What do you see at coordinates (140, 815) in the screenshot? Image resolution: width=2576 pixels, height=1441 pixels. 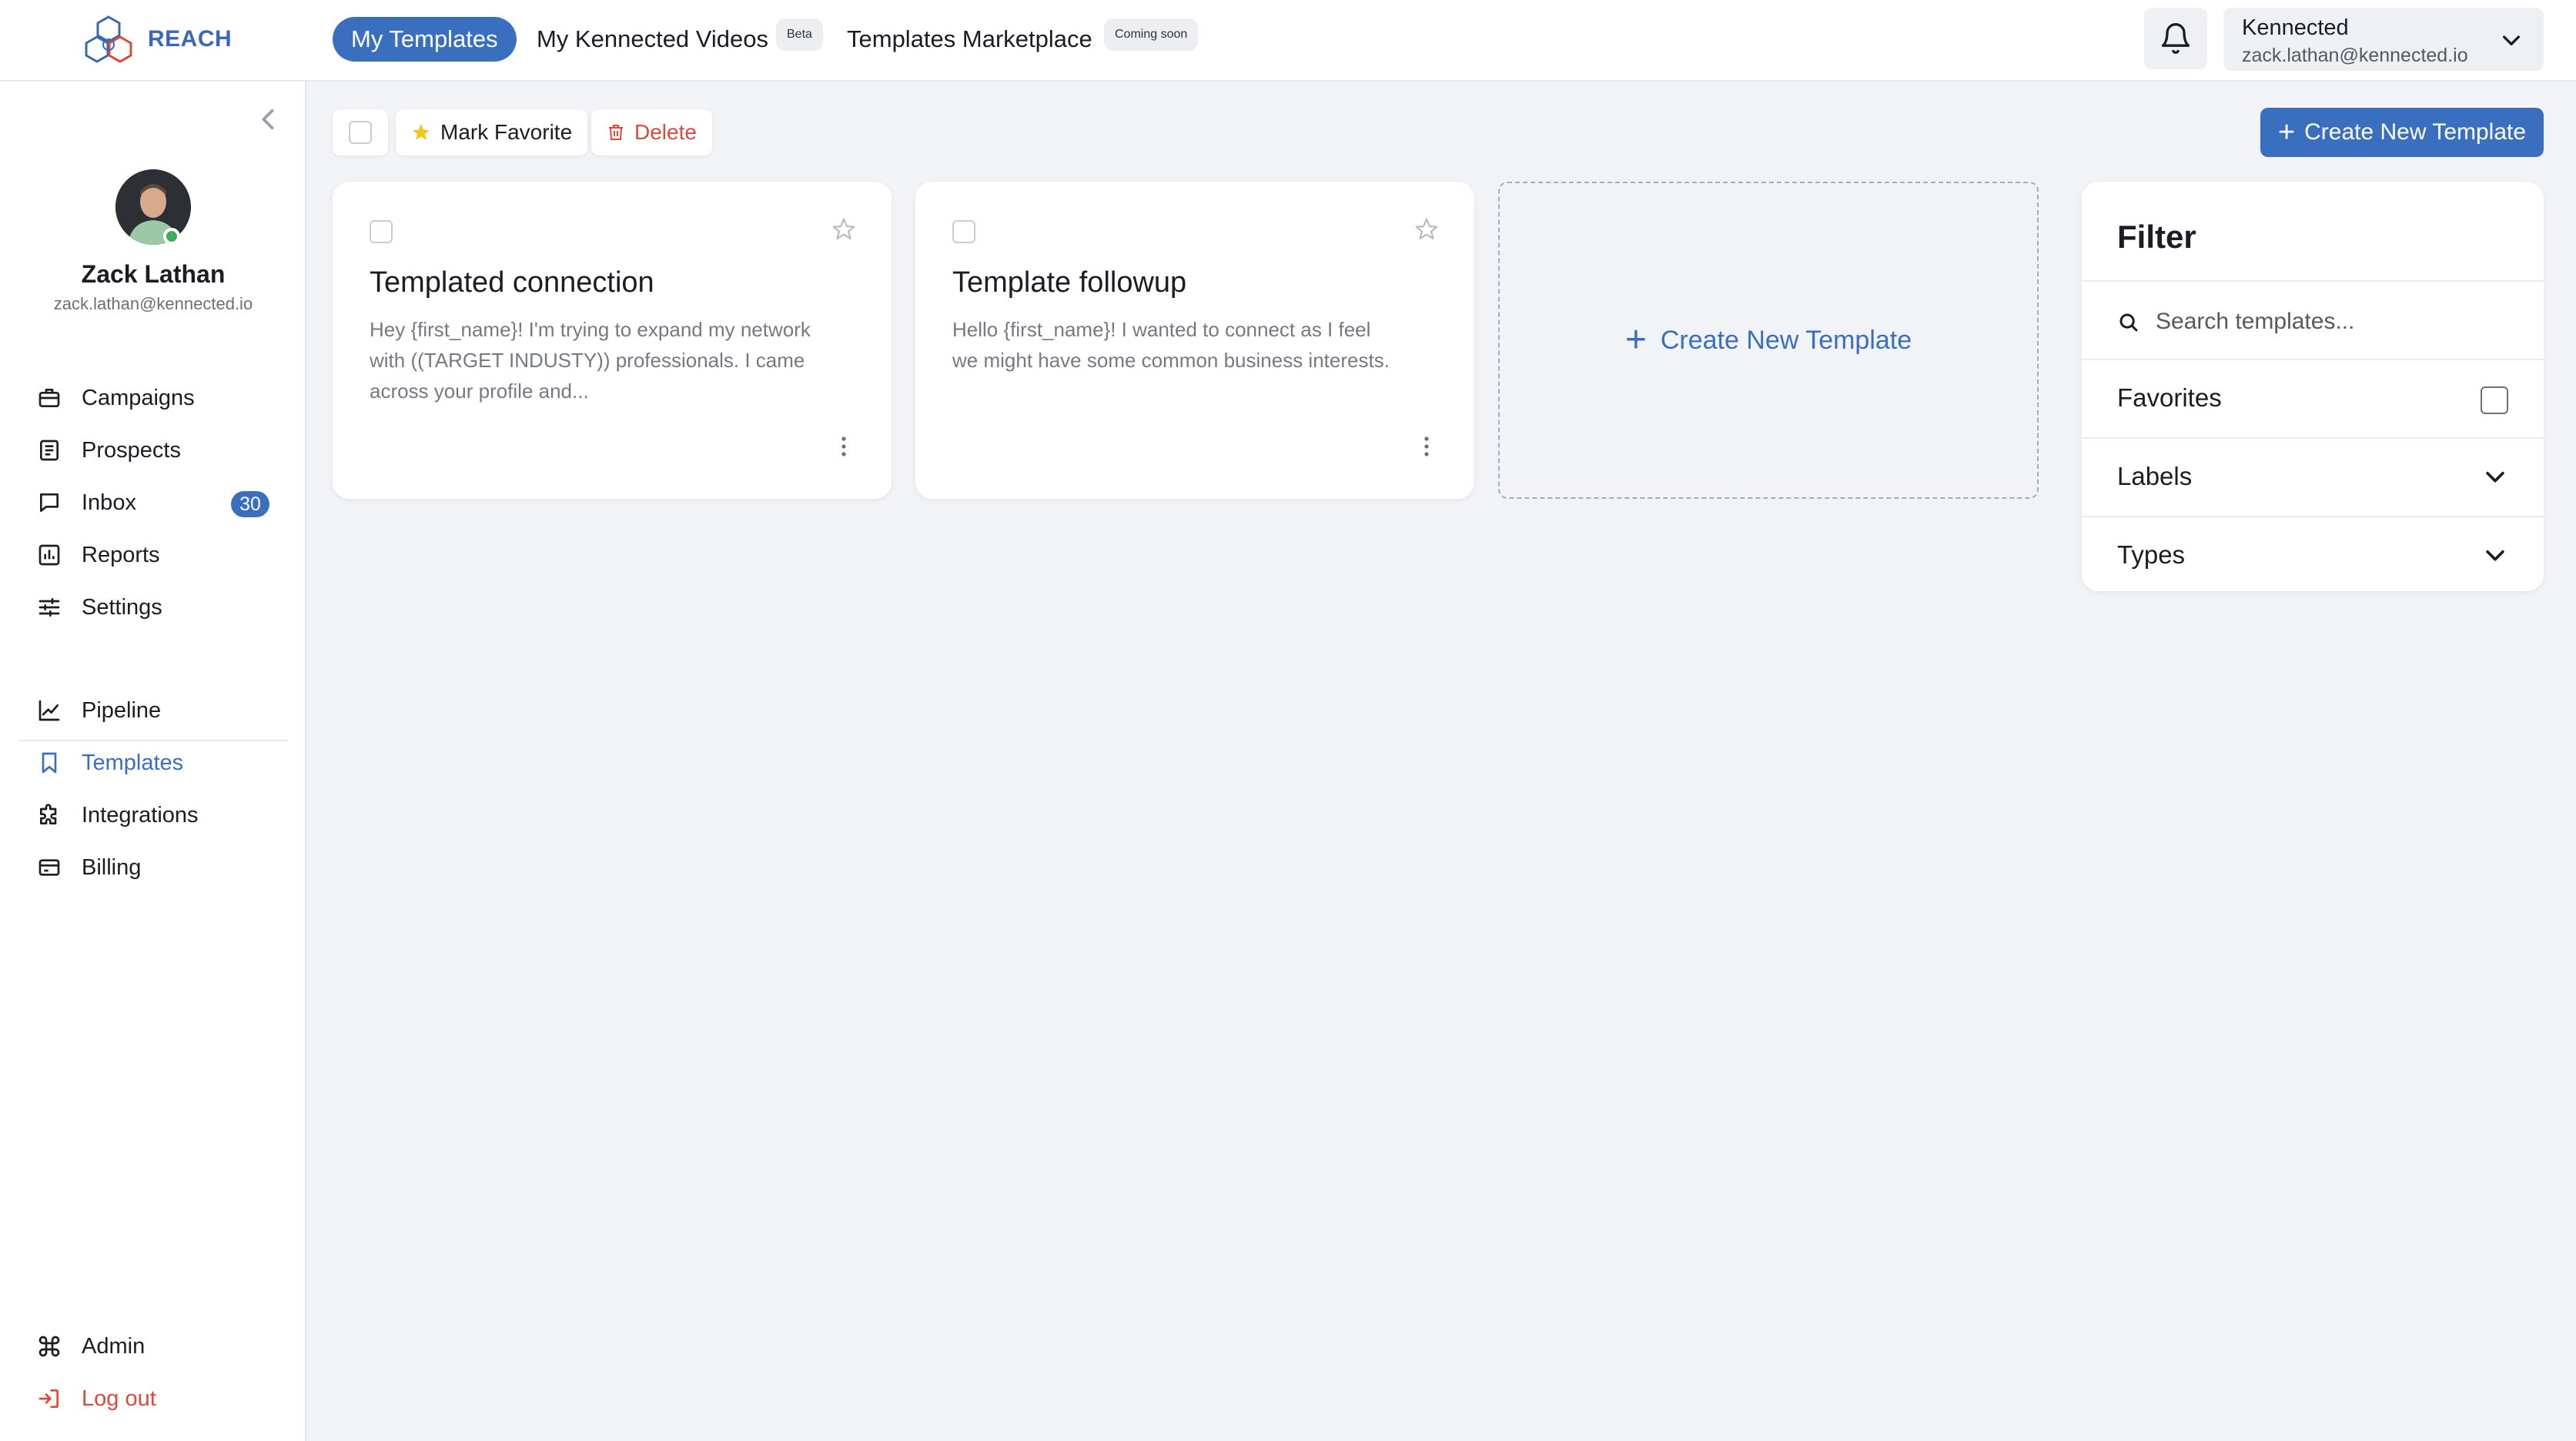 I see `sidebar-item-label: Integrations` at bounding box center [140, 815].